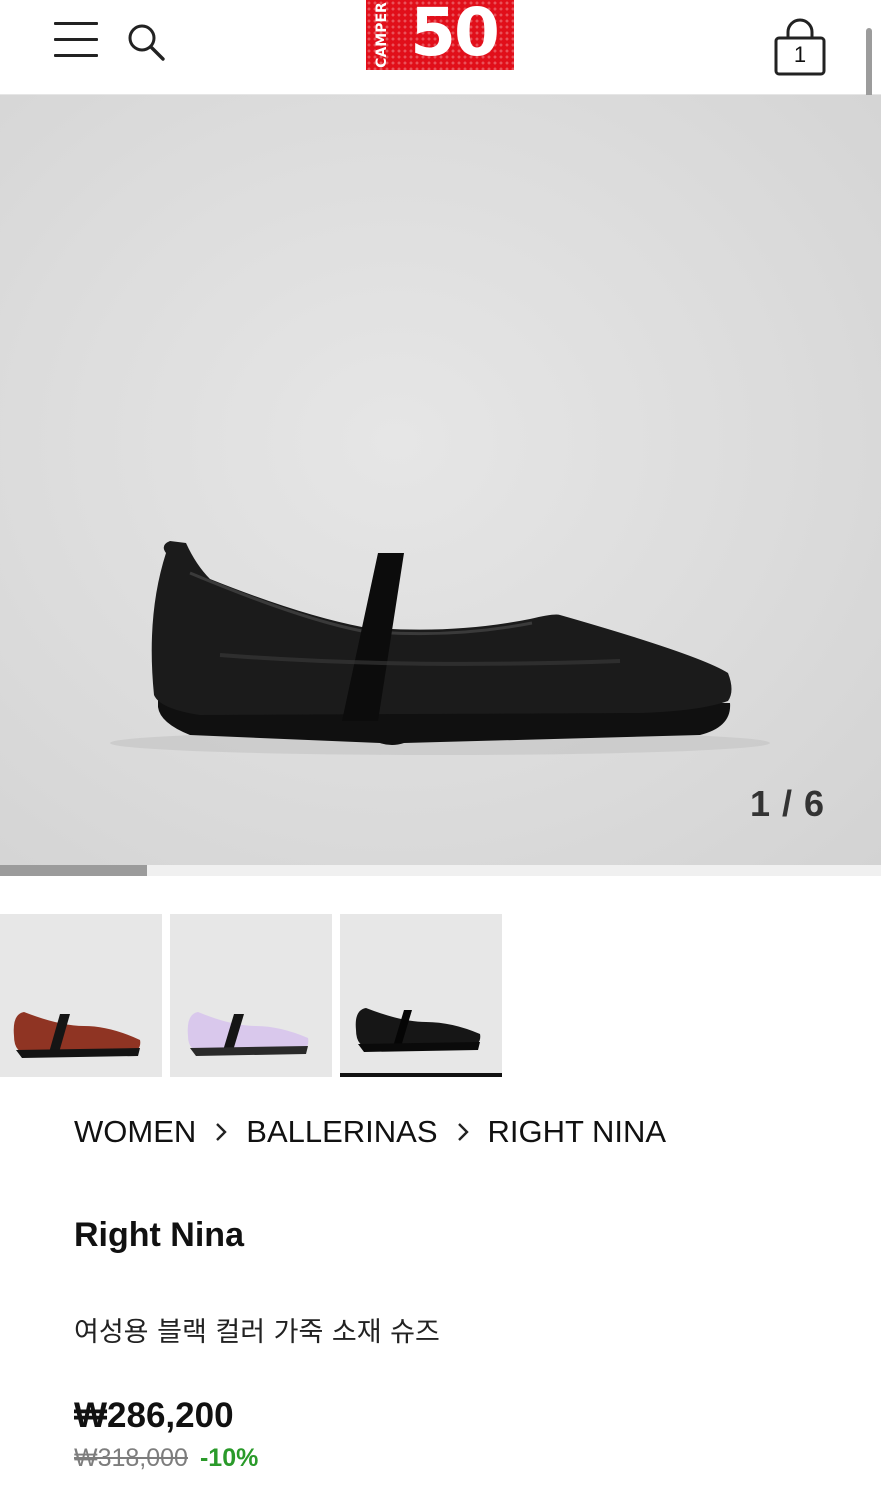 The image size is (881, 1500). Describe the element at coordinates (421, 995) in the screenshot. I see `color-thumbnail-black` at that location.